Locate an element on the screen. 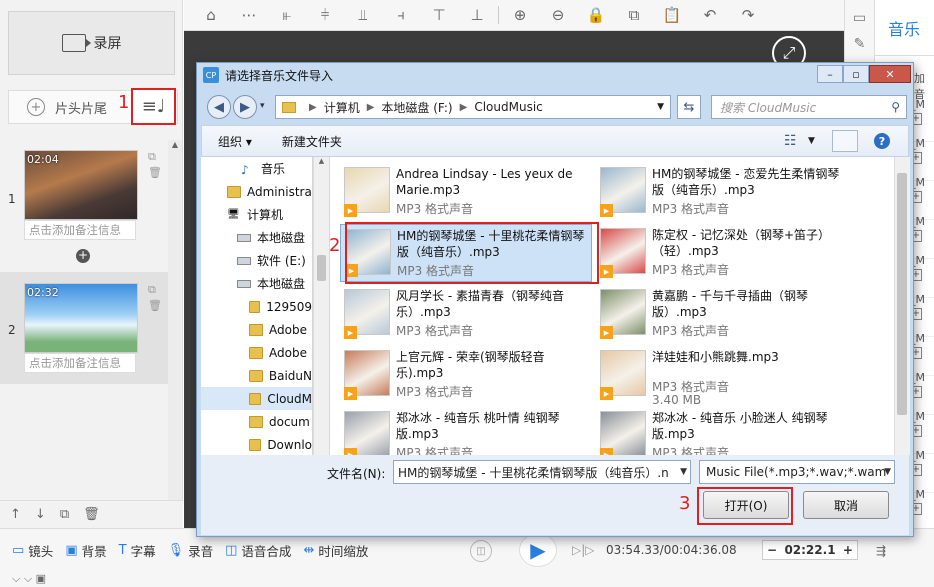 The image size is (934, 587). nav-scrollbar: ▲ is located at coordinates (321, 306).